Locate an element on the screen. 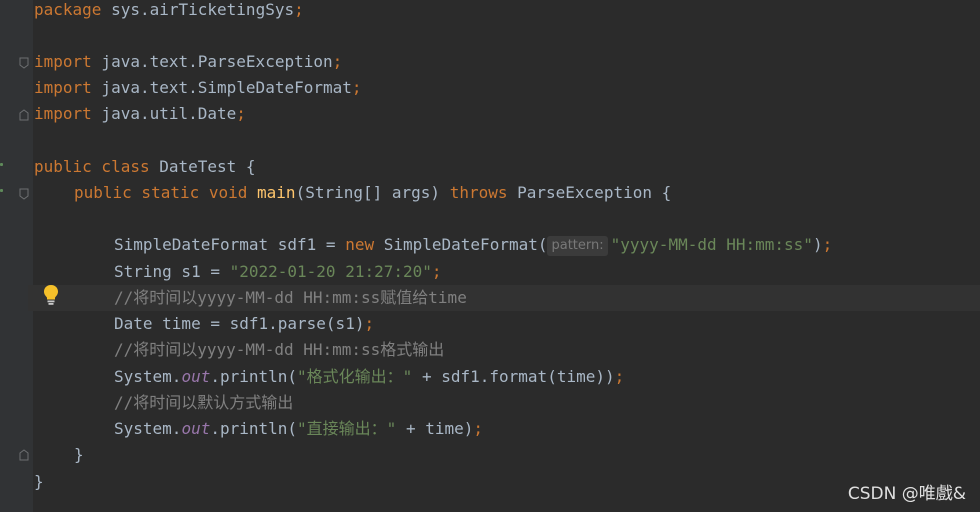 The image size is (980, 512). code-line-class: public class DateTest { is located at coordinates (507, 167).